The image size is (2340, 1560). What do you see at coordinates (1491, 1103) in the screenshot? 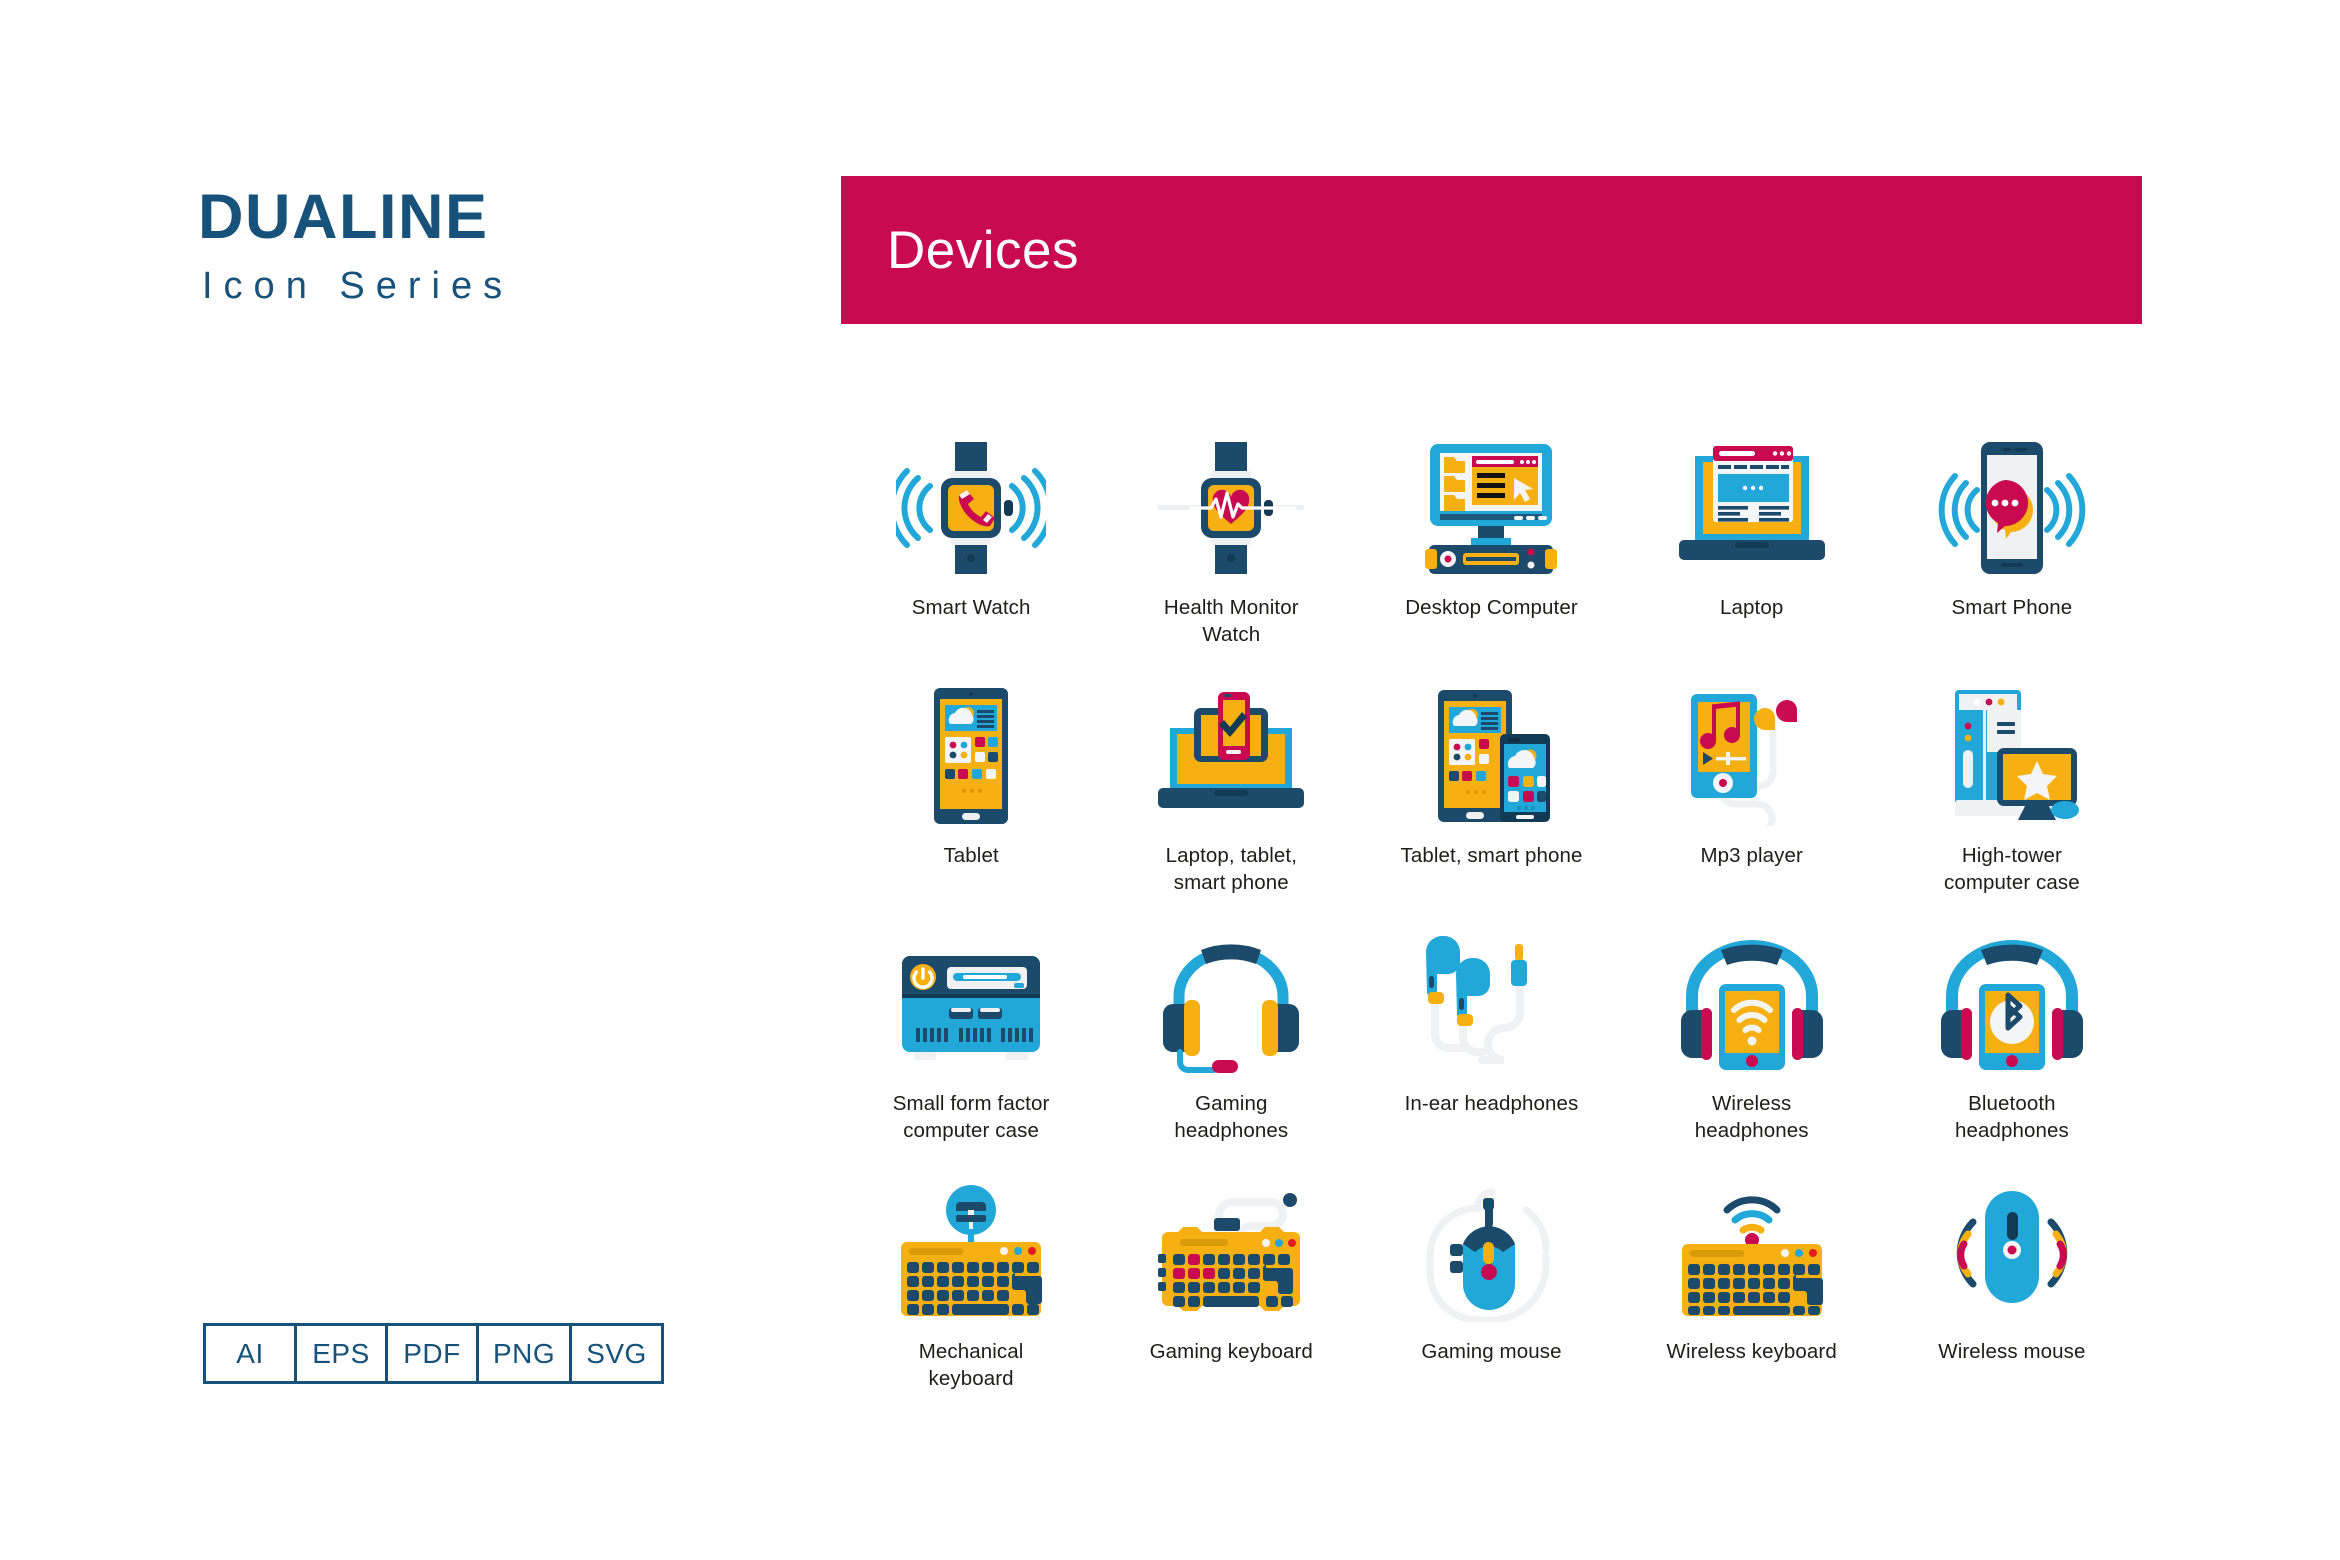
I see `icon-label: In-ear headphones` at bounding box center [1491, 1103].